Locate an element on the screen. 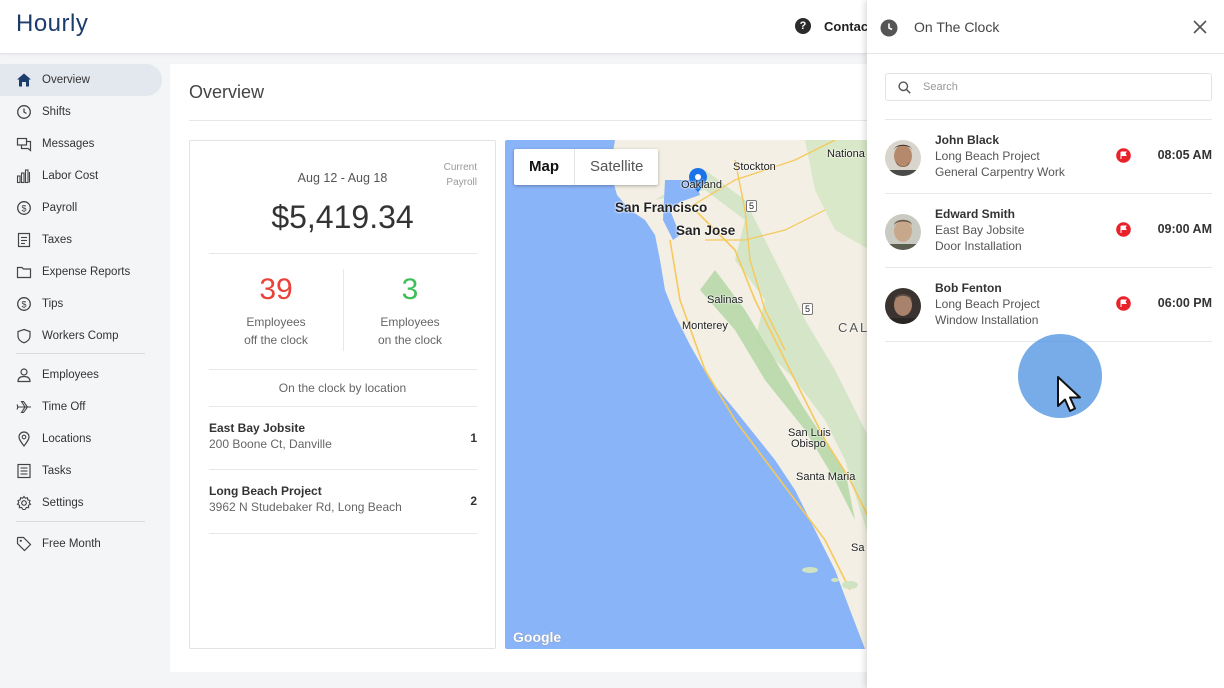 This screenshot has width=1224, height=688. sidebar-item-overview: Overview is located at coordinates (81, 80).